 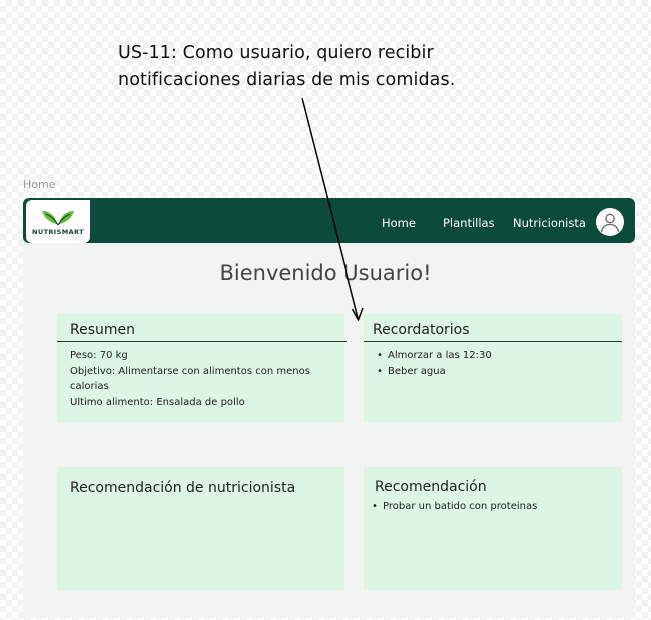 I want to click on resumen-ultimo-alimento: Ultimo alimento: Ensalada de pollo, so click(x=157, y=402).